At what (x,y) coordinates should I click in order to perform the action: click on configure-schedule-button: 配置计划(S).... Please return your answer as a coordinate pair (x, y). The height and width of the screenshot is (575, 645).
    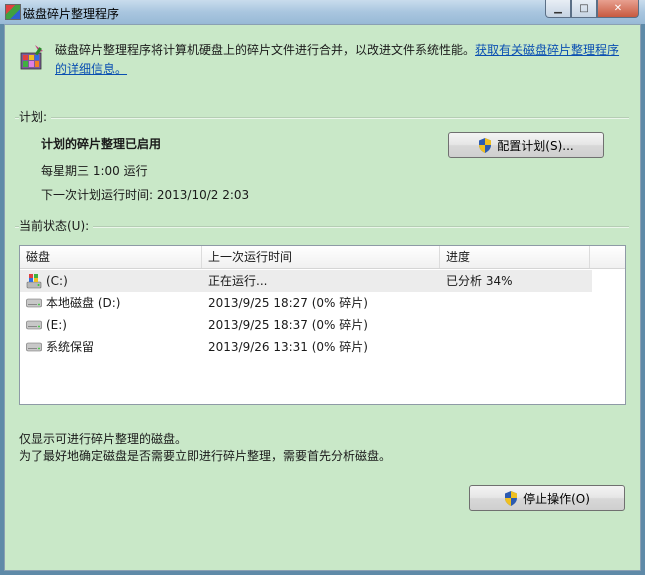
    Looking at the image, I should click on (526, 145).